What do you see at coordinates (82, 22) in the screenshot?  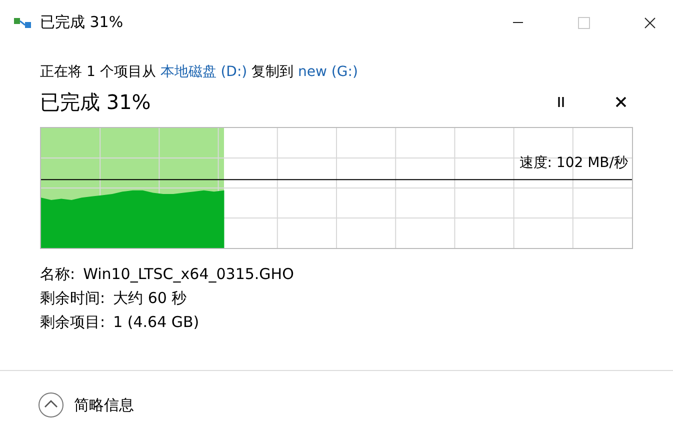 I see `window-title: 已完成 31%` at bounding box center [82, 22].